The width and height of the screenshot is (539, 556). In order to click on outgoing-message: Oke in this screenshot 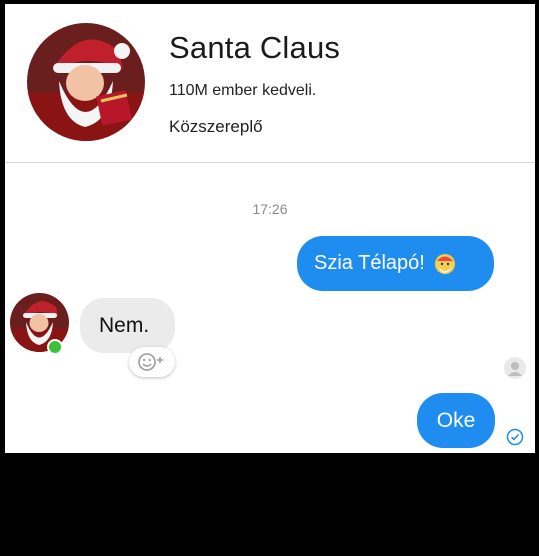, I will do `click(456, 420)`.